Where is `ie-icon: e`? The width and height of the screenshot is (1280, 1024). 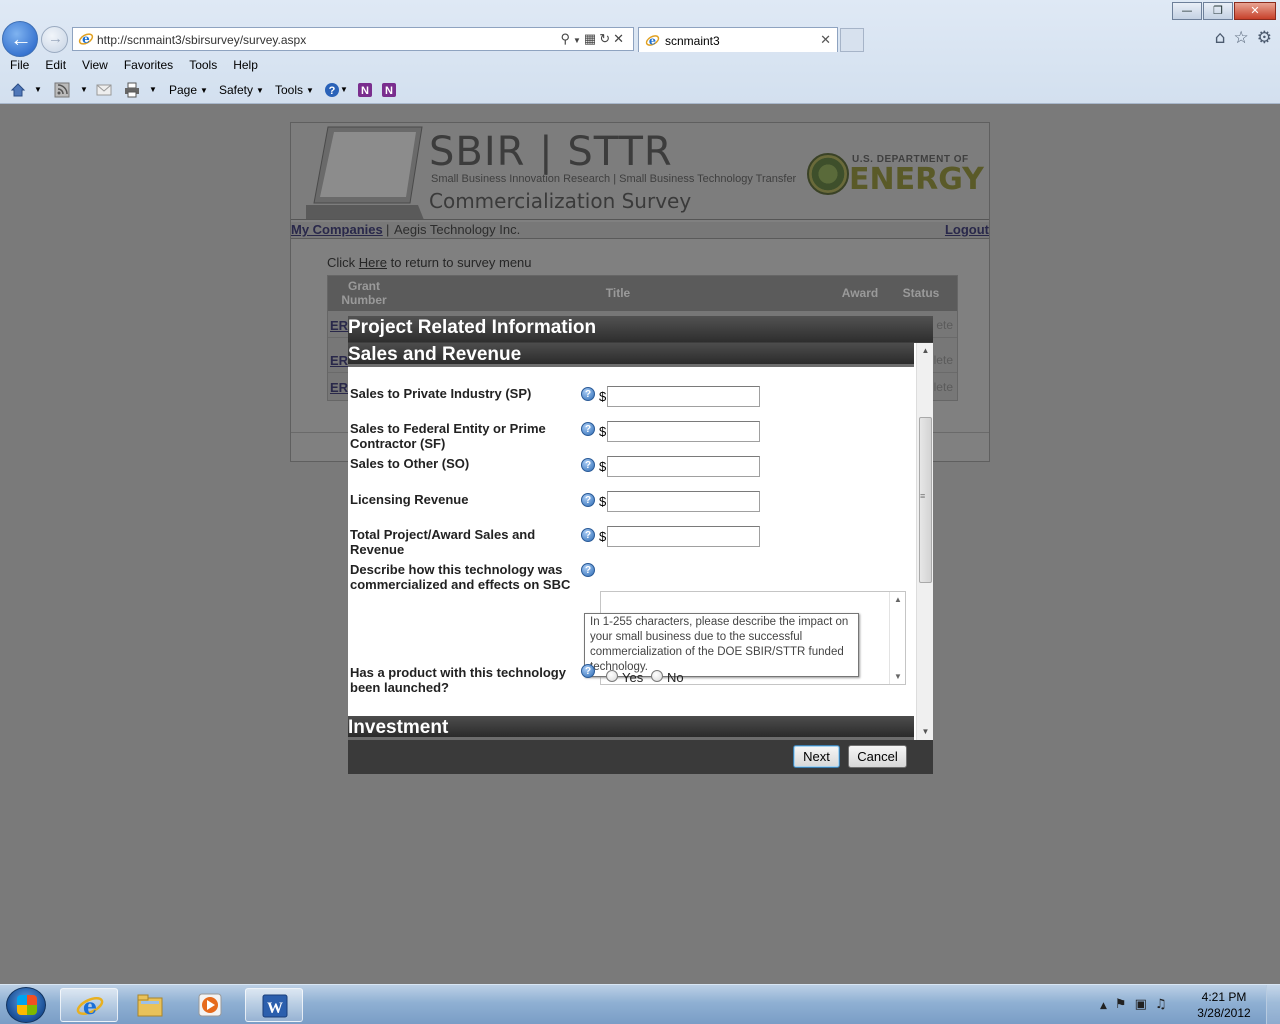
ie-icon: e is located at coordinates (90, 1006).